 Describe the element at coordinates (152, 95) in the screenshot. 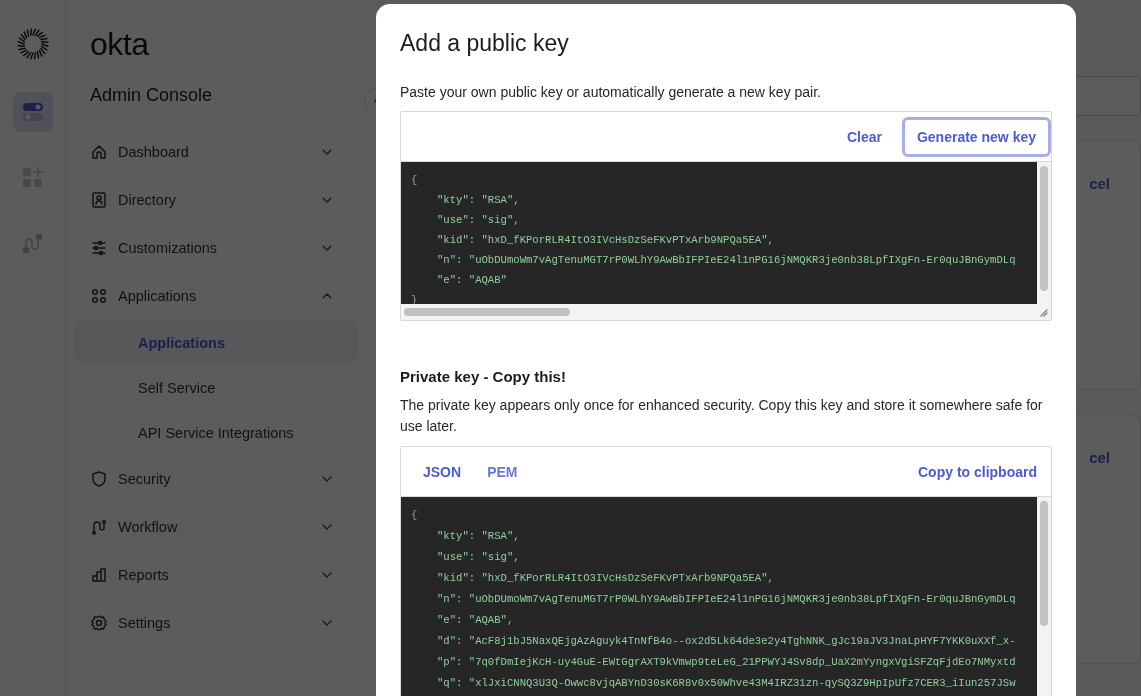

I see `console-title: Admin Console` at that location.